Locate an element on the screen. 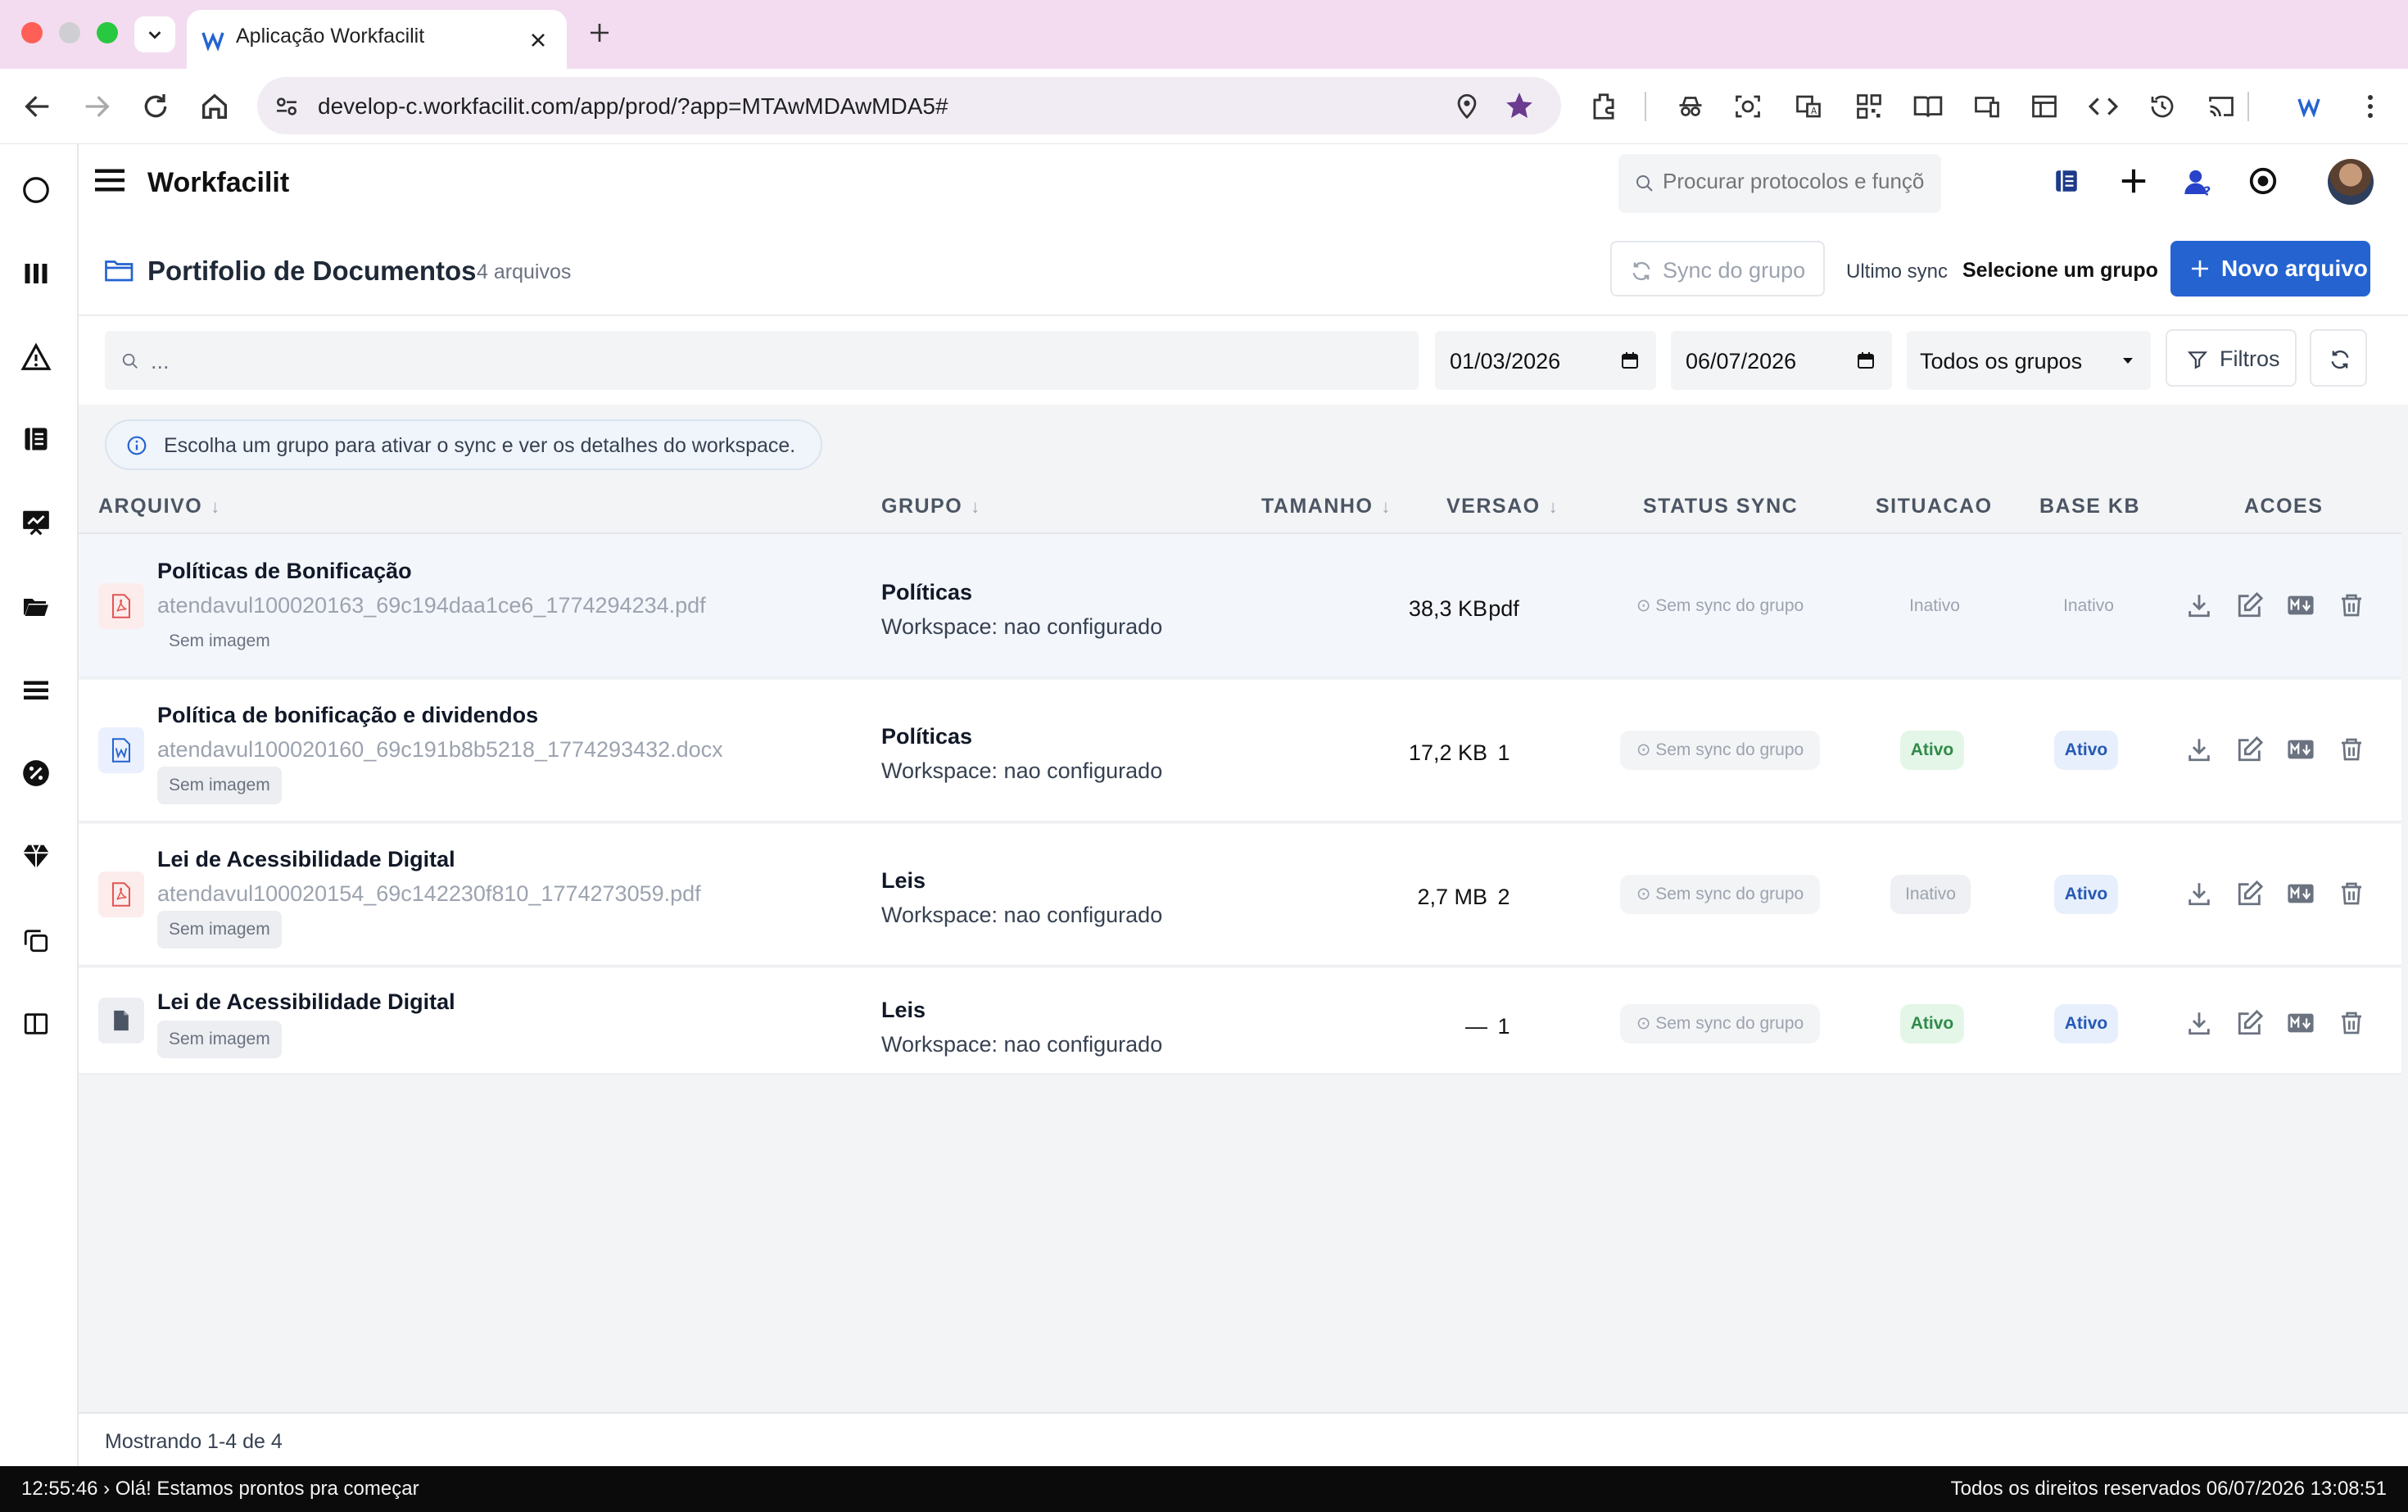 The width and height of the screenshot is (2408, 1512). copy-icon is located at coordinates (36, 941).